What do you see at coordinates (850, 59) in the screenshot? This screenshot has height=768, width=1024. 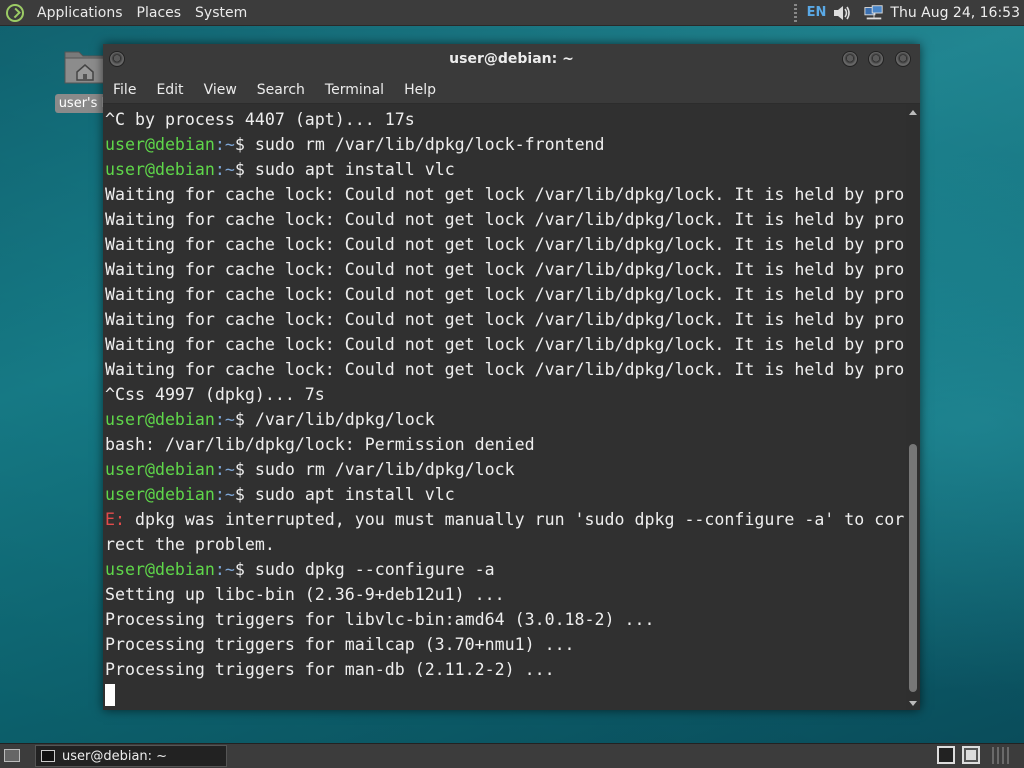 I see `minimize-button` at bounding box center [850, 59].